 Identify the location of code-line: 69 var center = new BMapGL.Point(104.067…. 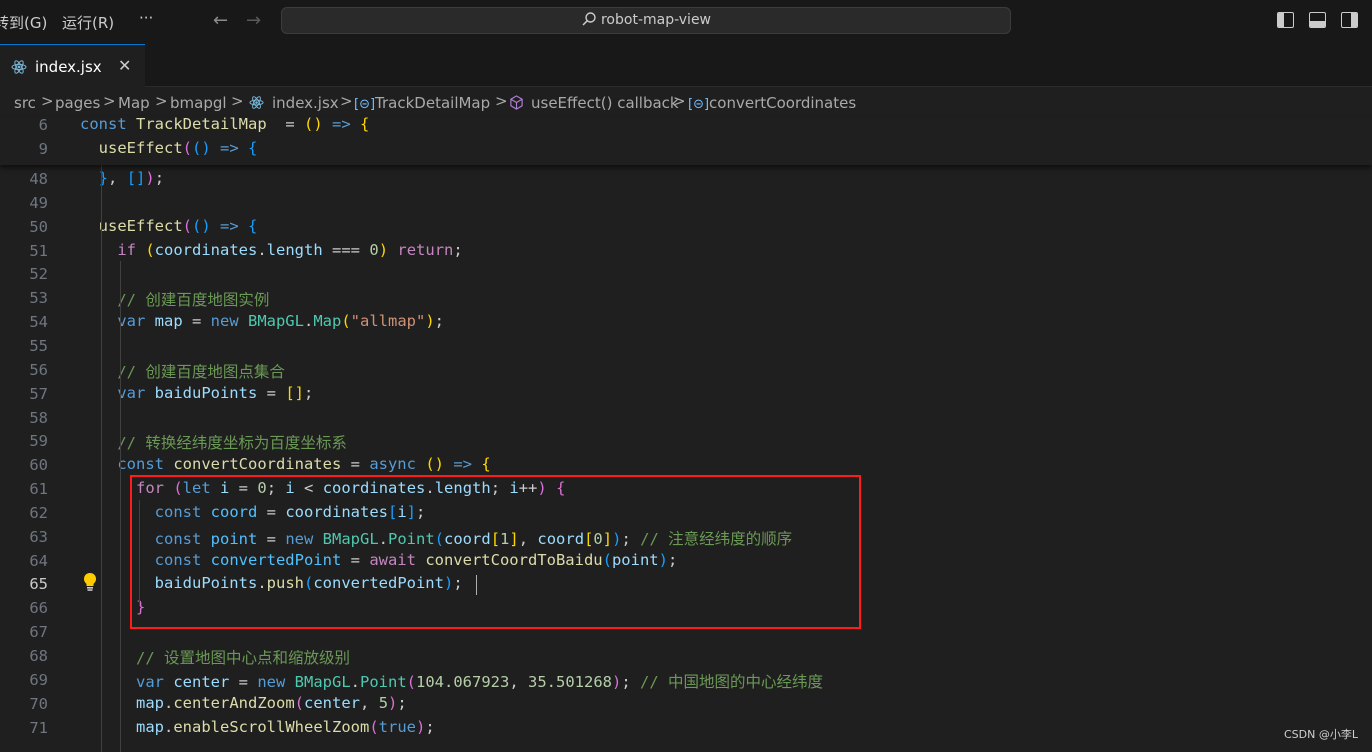
(686, 681).